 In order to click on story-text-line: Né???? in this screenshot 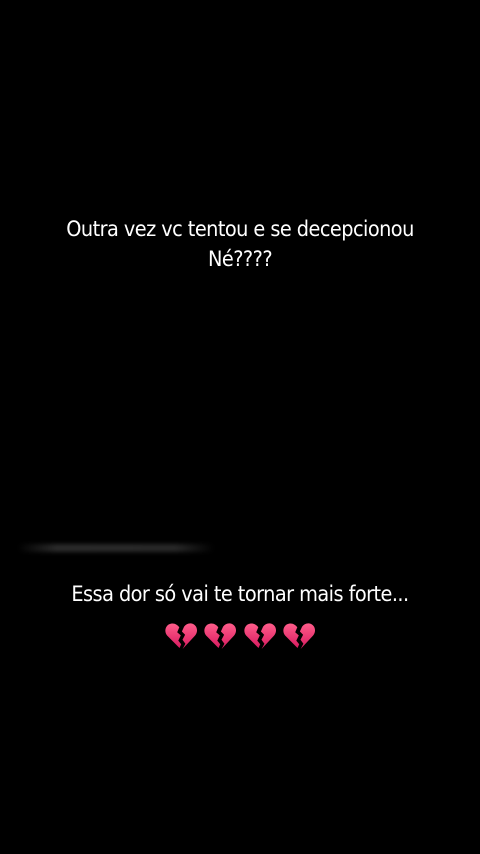, I will do `click(240, 259)`.